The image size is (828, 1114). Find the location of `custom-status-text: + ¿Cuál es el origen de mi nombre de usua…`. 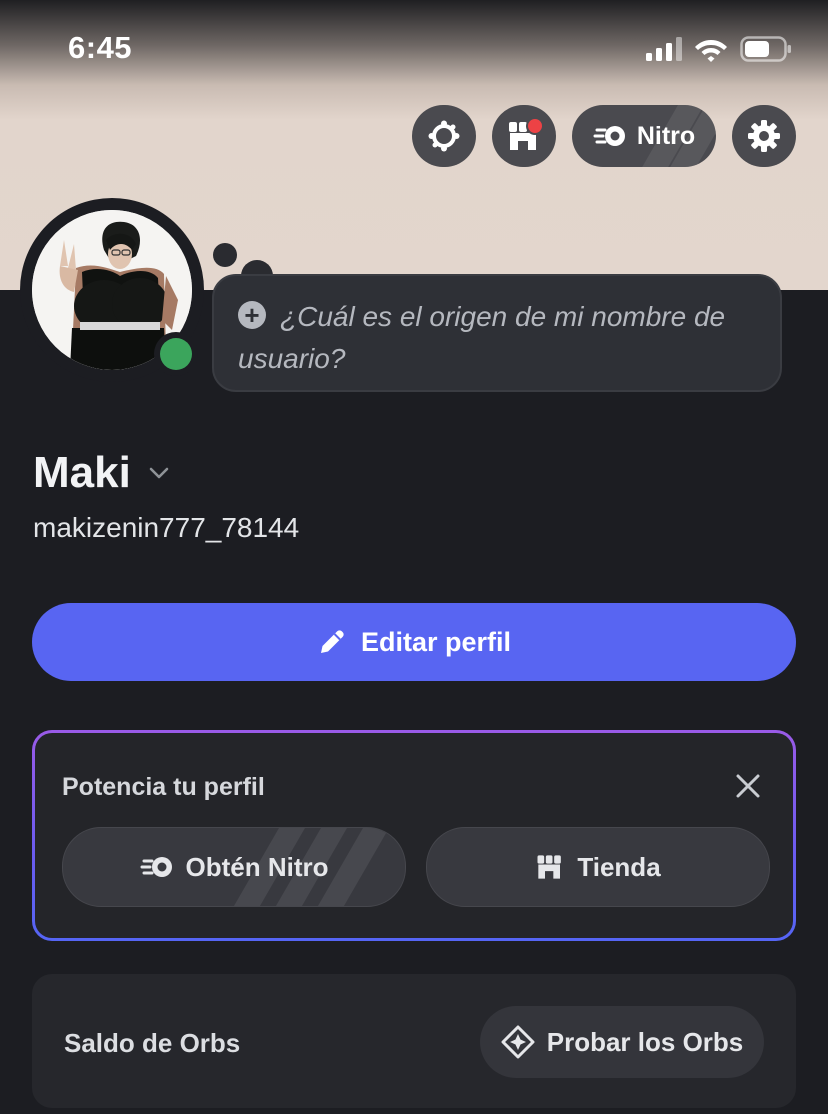

custom-status-text: + ¿Cuál es el origen de mi nombre de usua… is located at coordinates (497, 338).